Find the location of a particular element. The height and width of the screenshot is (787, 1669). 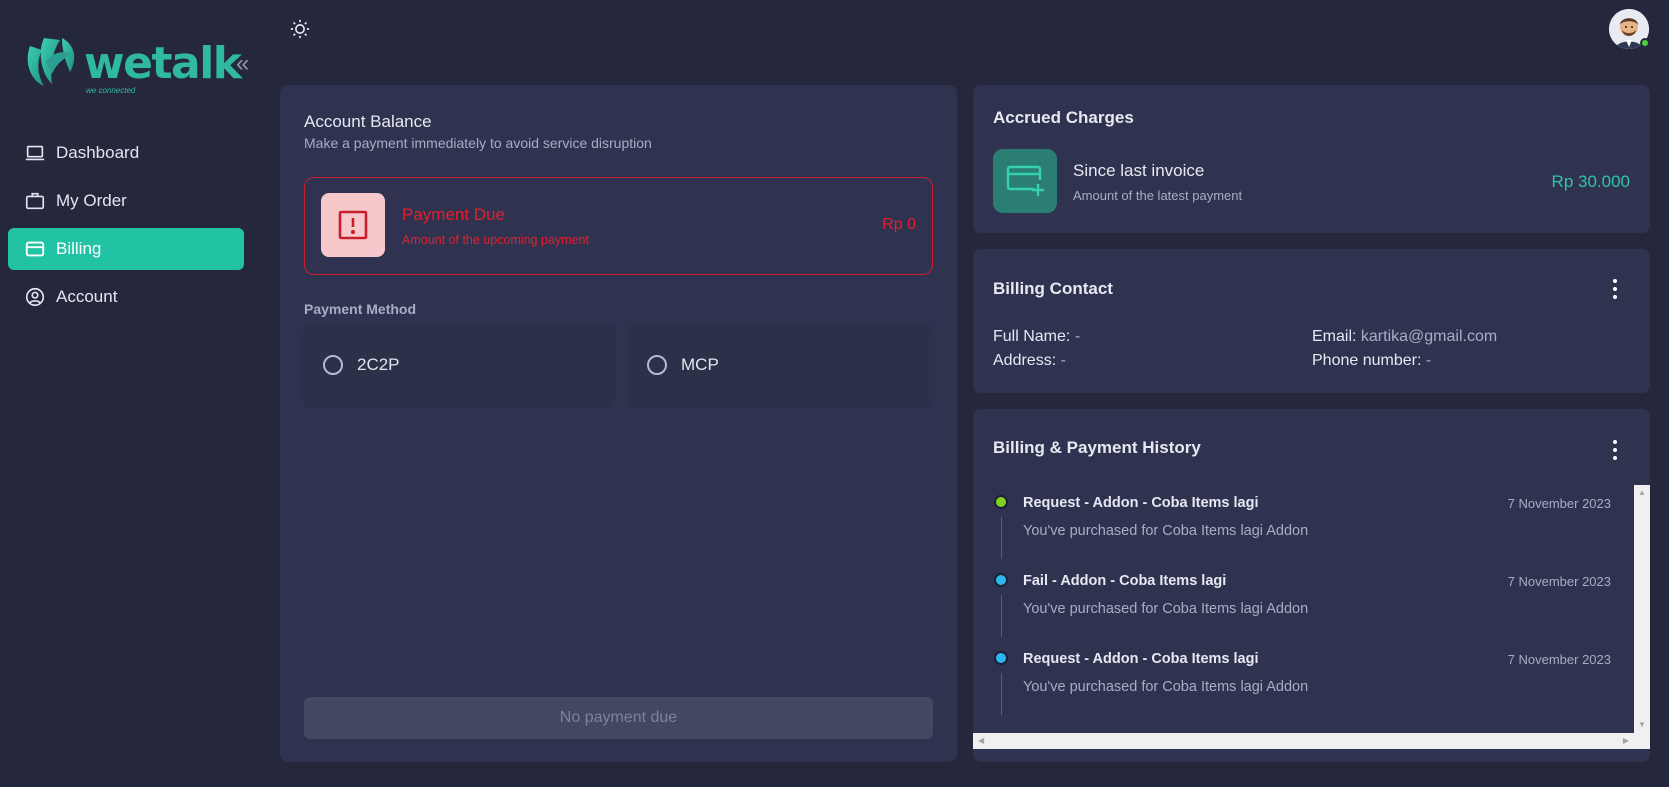

card-add-icon is located at coordinates (1025, 180).